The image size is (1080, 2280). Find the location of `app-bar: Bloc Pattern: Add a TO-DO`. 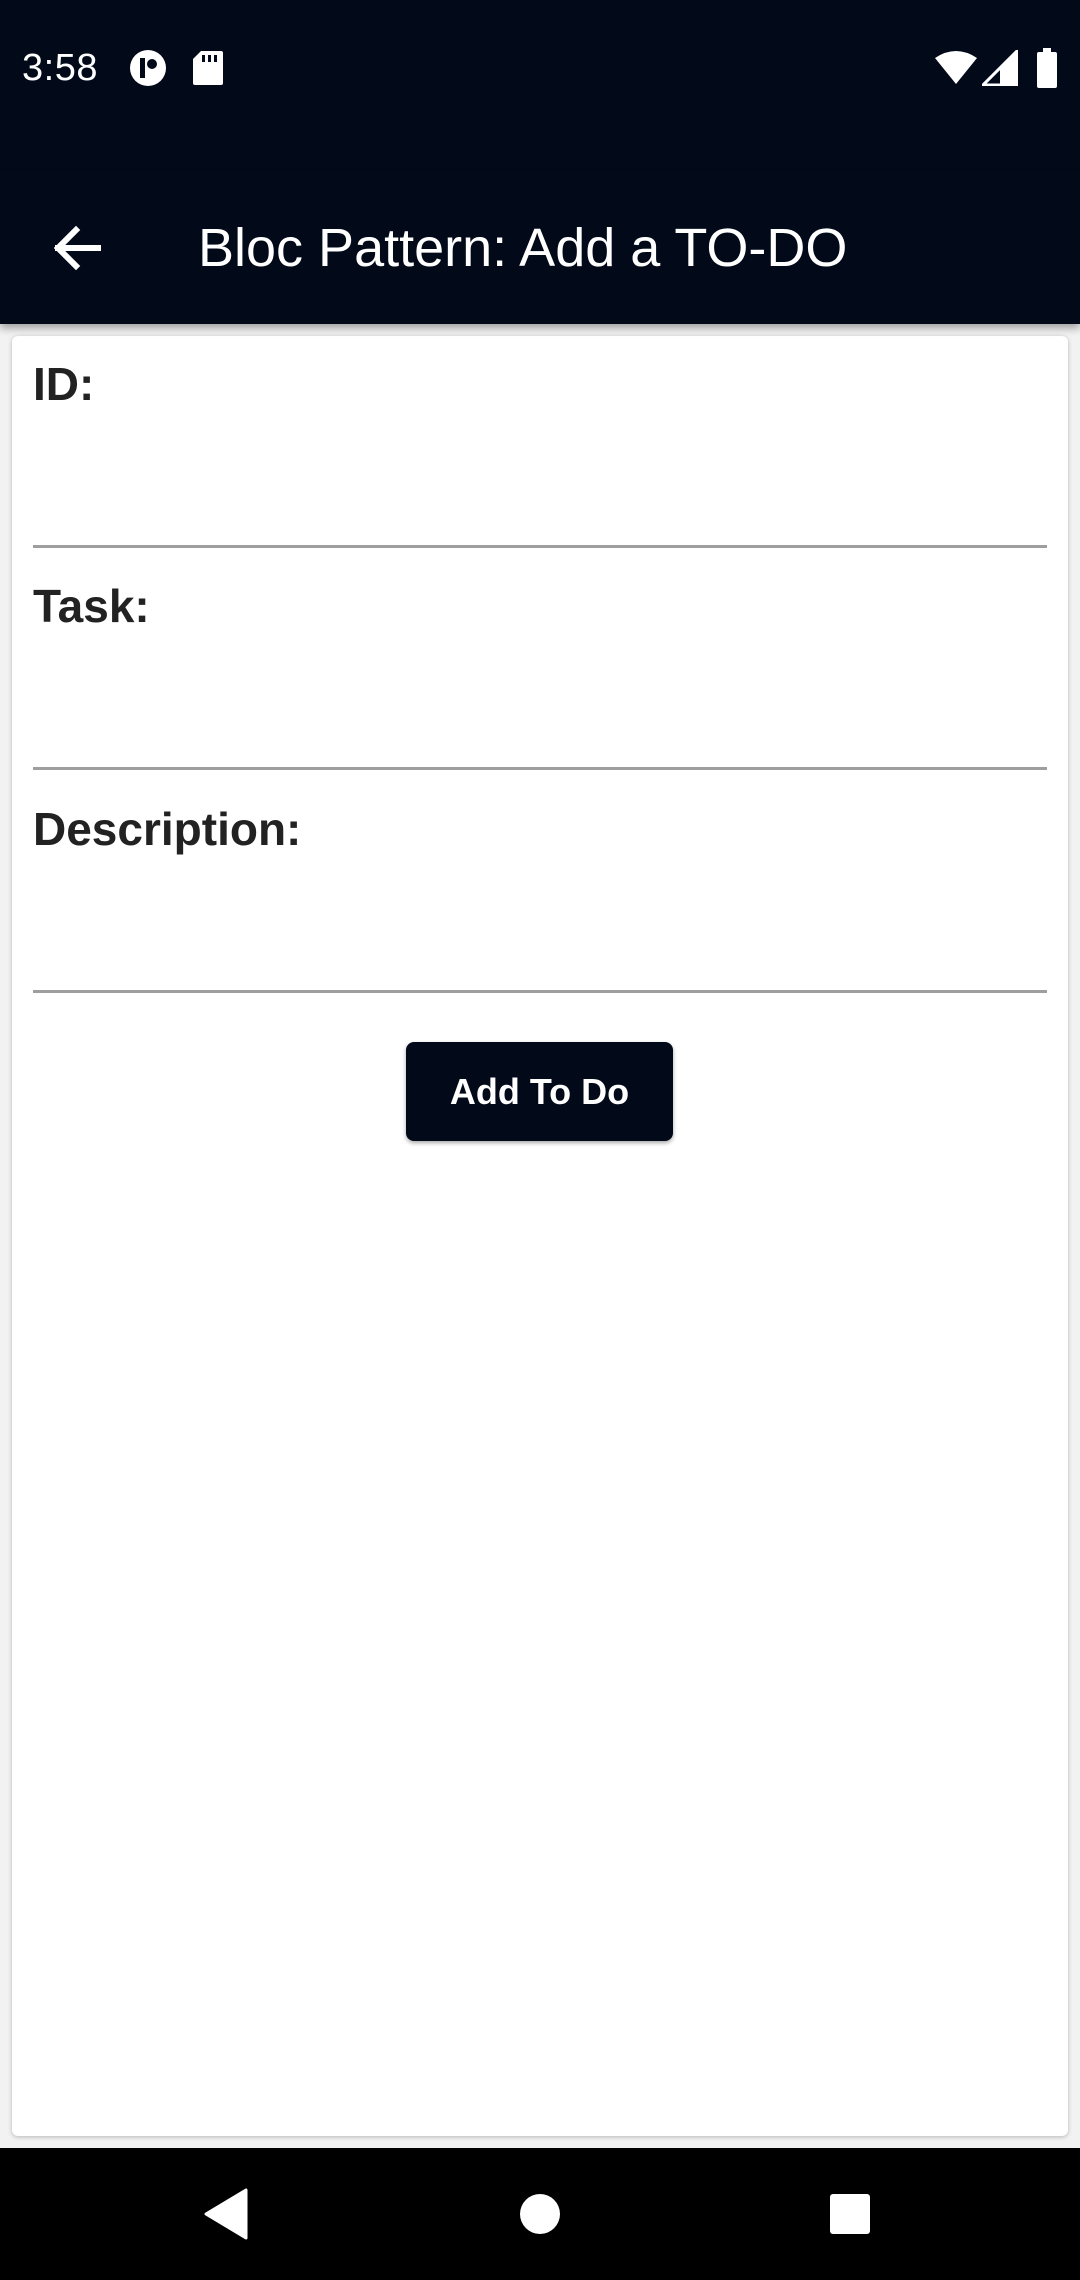

app-bar: Bloc Pattern: Add a TO-DO is located at coordinates (540, 248).